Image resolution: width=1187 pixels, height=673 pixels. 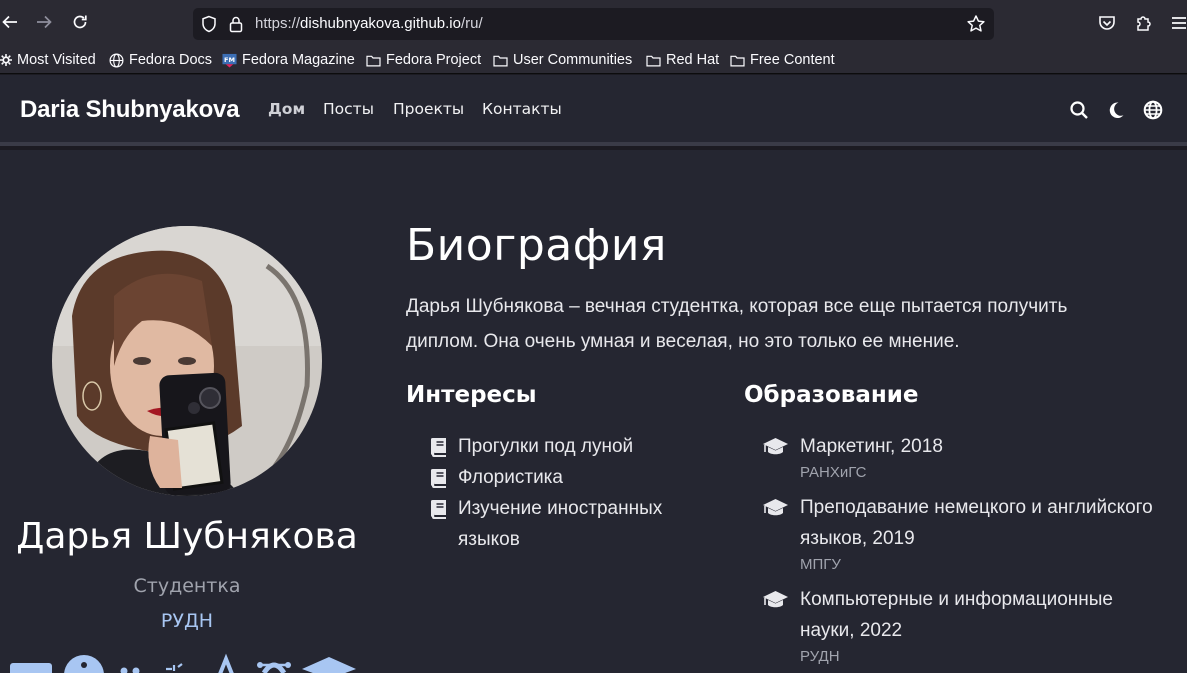 I want to click on bookmark-label: Fedora Project, so click(x=434, y=60).